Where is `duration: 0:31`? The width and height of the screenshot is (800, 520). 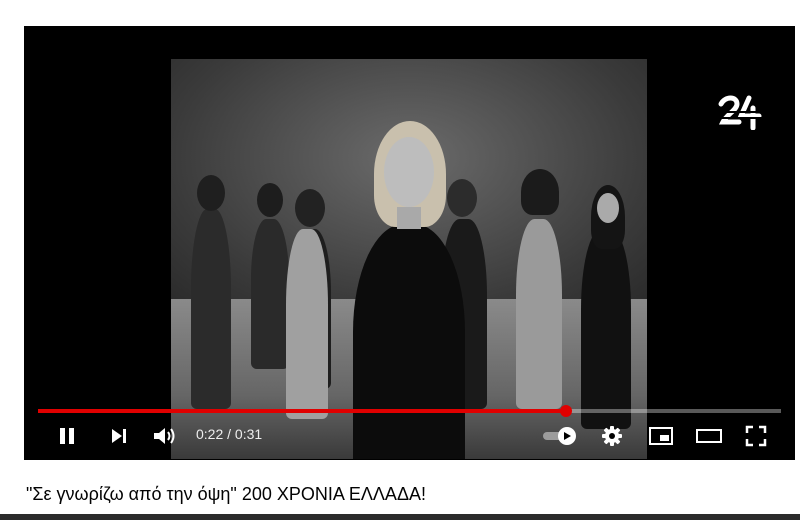
duration: 0:31 is located at coordinates (248, 434).